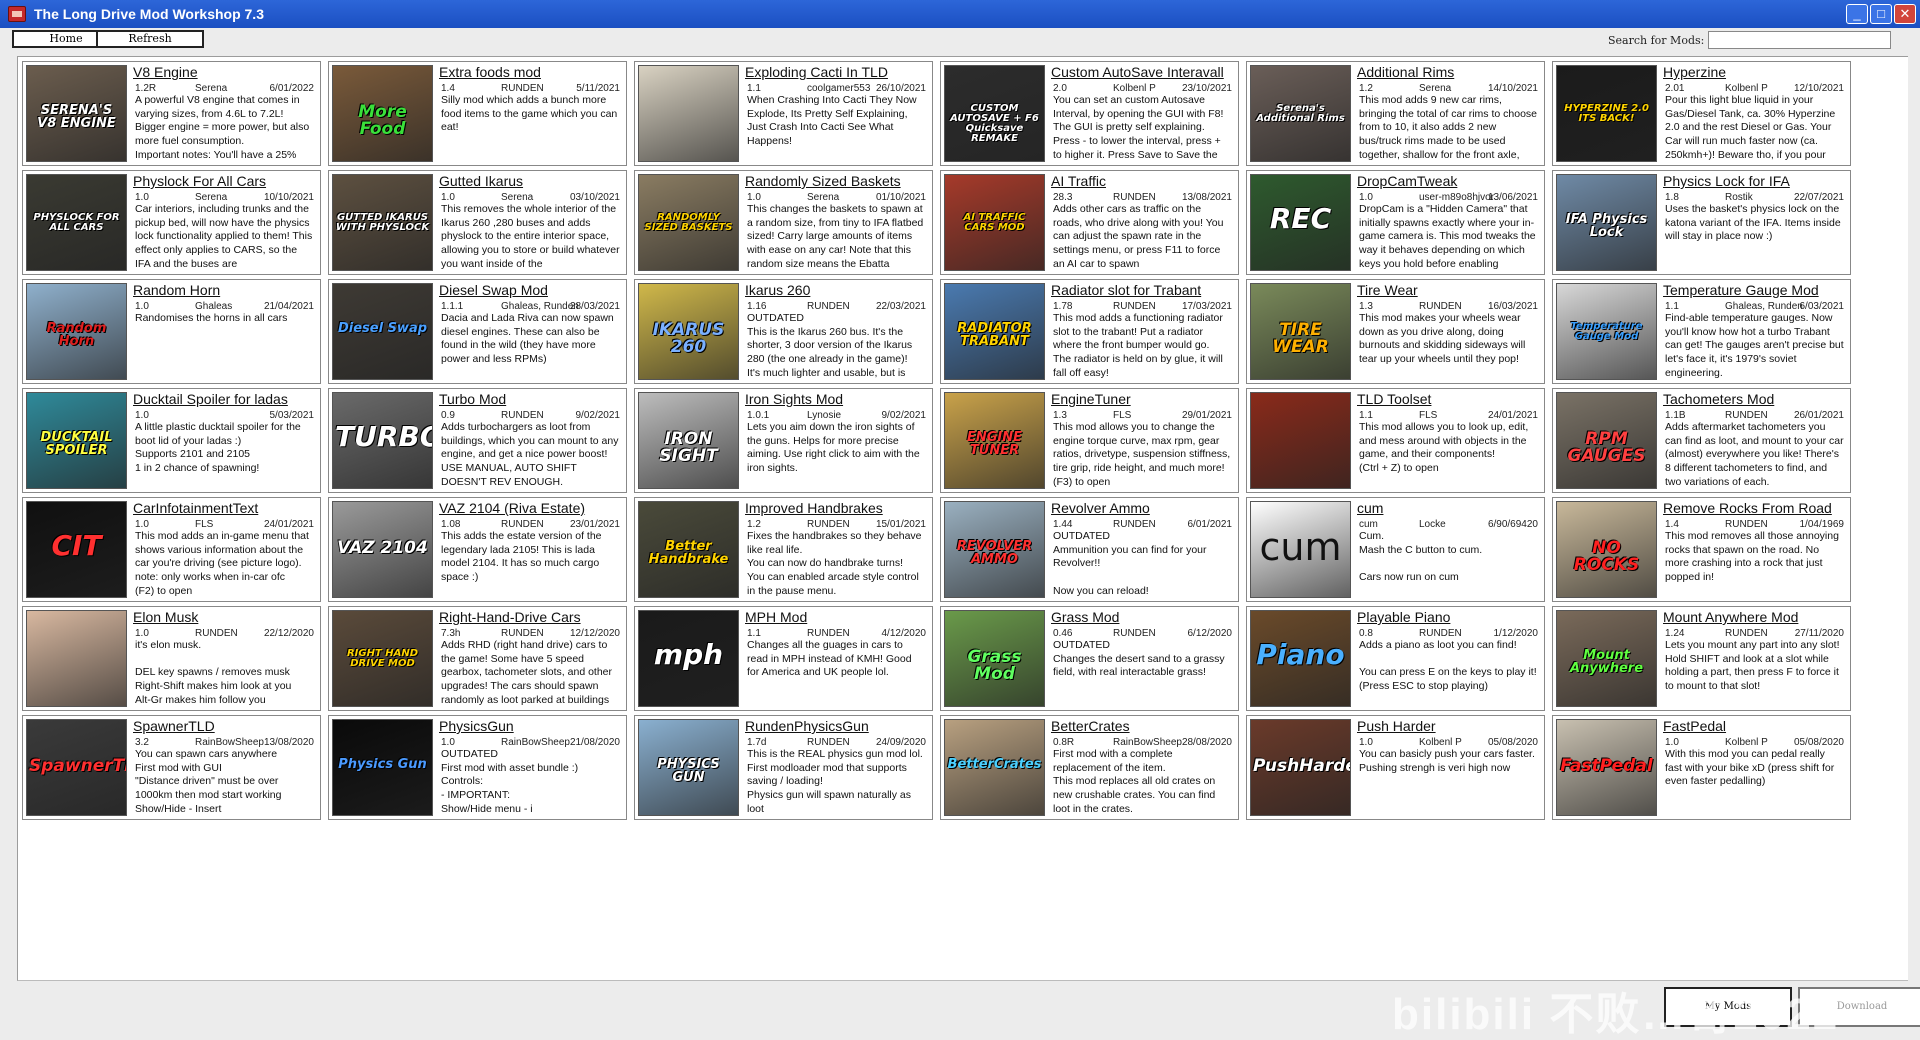 The image size is (1920, 1040). What do you see at coordinates (1142, 726) in the screenshot?
I see `mod-title-link: BetterCrates` at bounding box center [1142, 726].